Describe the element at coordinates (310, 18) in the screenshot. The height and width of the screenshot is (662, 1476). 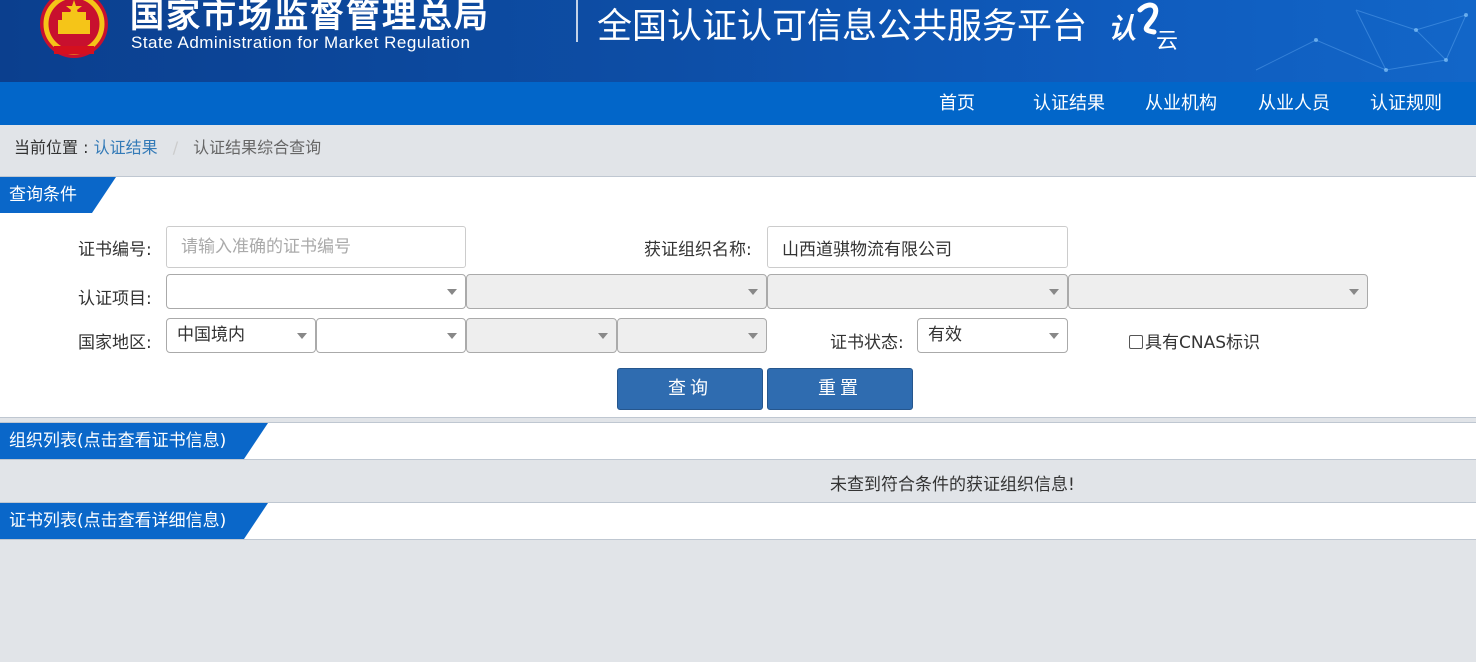
I see `agency-name-cn: 国家市场监督管理总局` at that location.